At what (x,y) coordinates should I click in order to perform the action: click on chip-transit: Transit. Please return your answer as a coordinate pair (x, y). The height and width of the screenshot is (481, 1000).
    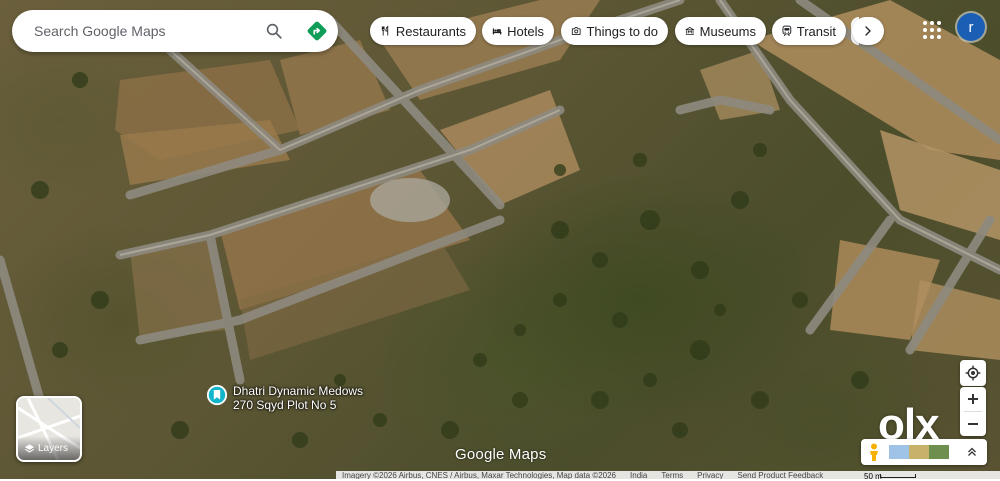
    Looking at the image, I should click on (809, 31).